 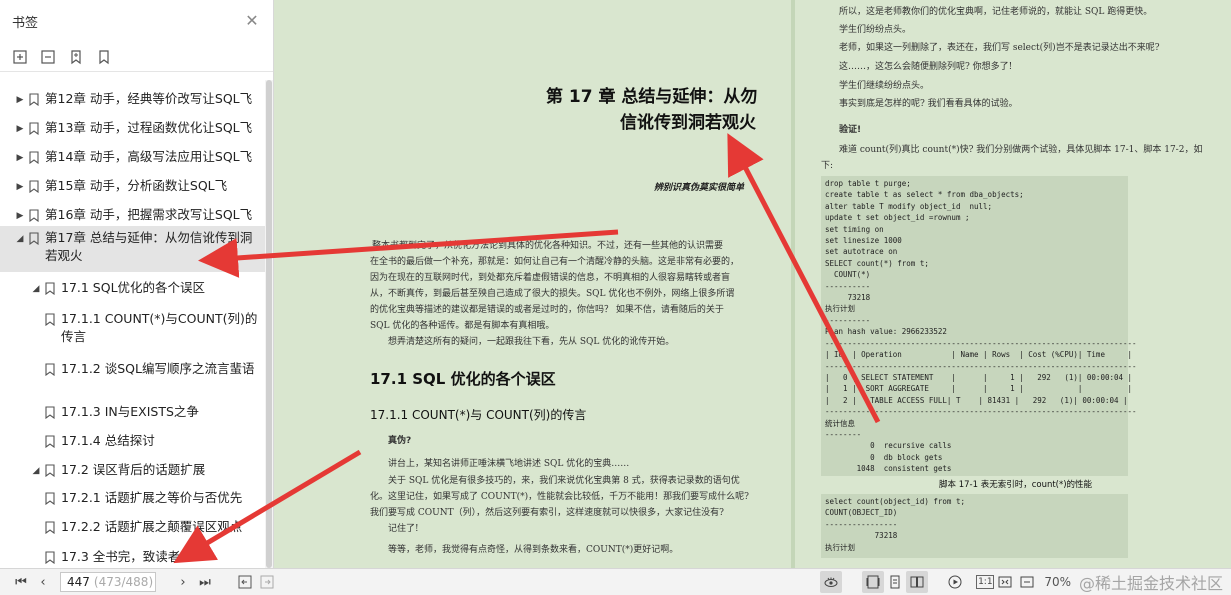 I want to click on watermark: @稀土掘金技术社区, so click(x=1150, y=583).